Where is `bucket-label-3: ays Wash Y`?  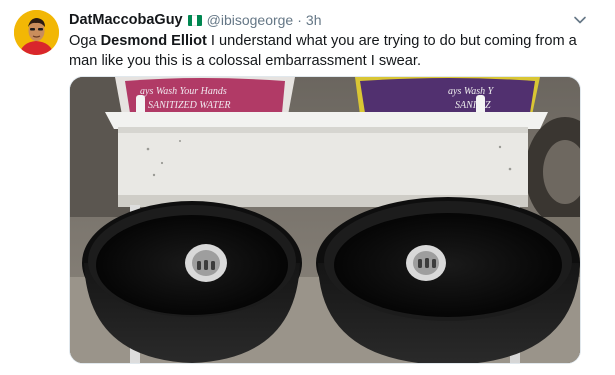 bucket-label-3: ays Wash Y is located at coordinates (471, 91).